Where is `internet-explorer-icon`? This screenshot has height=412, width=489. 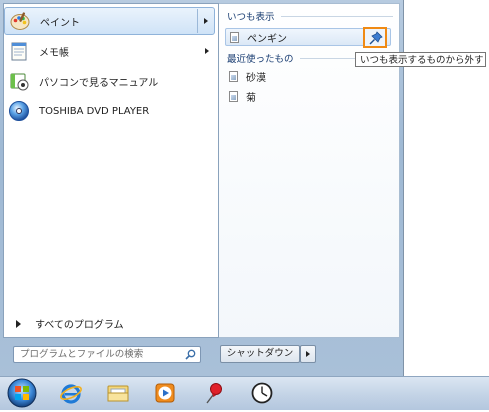
internet-explorer-icon is located at coordinates (71, 394).